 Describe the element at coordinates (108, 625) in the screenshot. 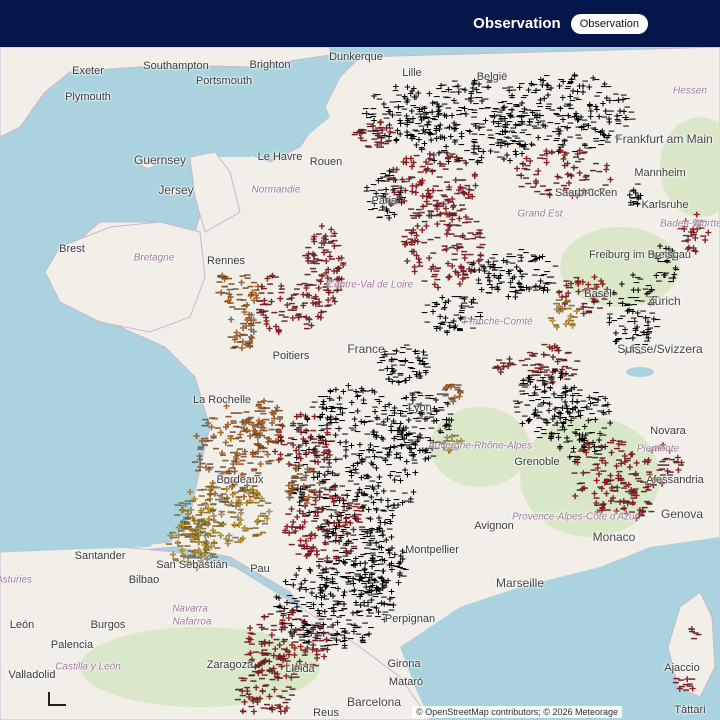

I see `label-burgos: Burgos` at that location.